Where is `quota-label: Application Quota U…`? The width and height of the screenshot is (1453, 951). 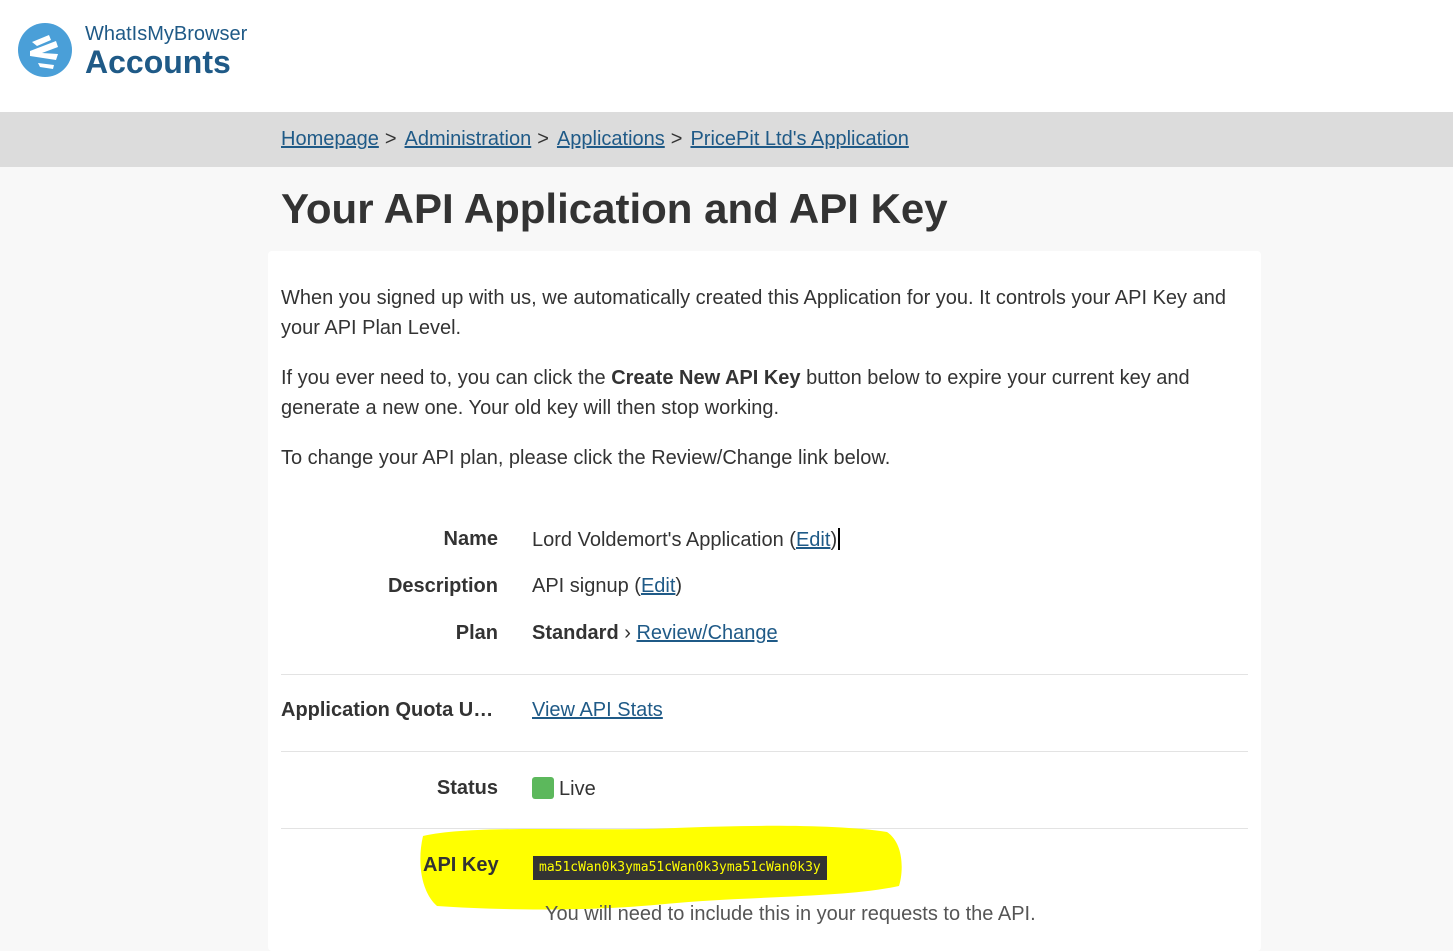
quota-label: Application Quota U… is located at coordinates (387, 710).